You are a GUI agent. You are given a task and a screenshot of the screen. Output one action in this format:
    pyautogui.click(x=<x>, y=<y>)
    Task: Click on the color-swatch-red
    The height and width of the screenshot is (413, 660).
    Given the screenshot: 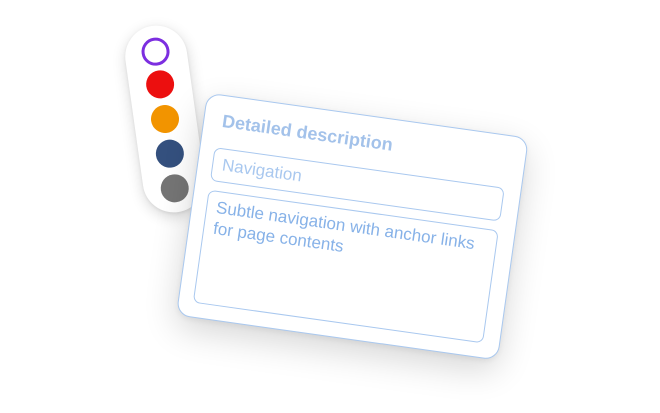 What is the action you would take?
    pyautogui.click(x=160, y=84)
    